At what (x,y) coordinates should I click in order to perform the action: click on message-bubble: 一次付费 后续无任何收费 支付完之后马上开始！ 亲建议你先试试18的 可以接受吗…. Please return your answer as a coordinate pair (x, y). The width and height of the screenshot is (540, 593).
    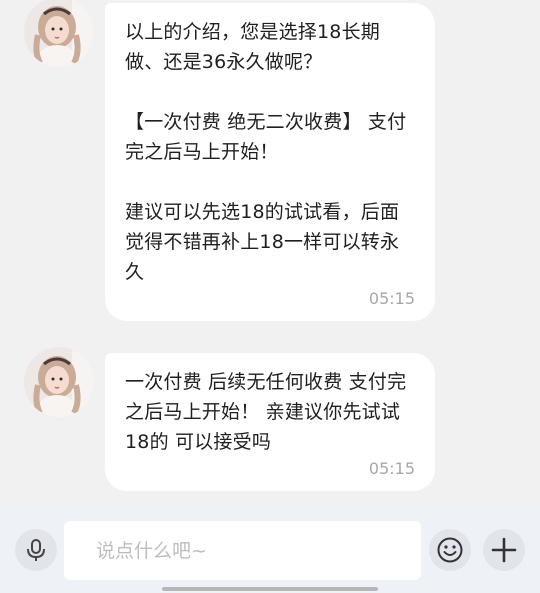
    Looking at the image, I should click on (270, 422).